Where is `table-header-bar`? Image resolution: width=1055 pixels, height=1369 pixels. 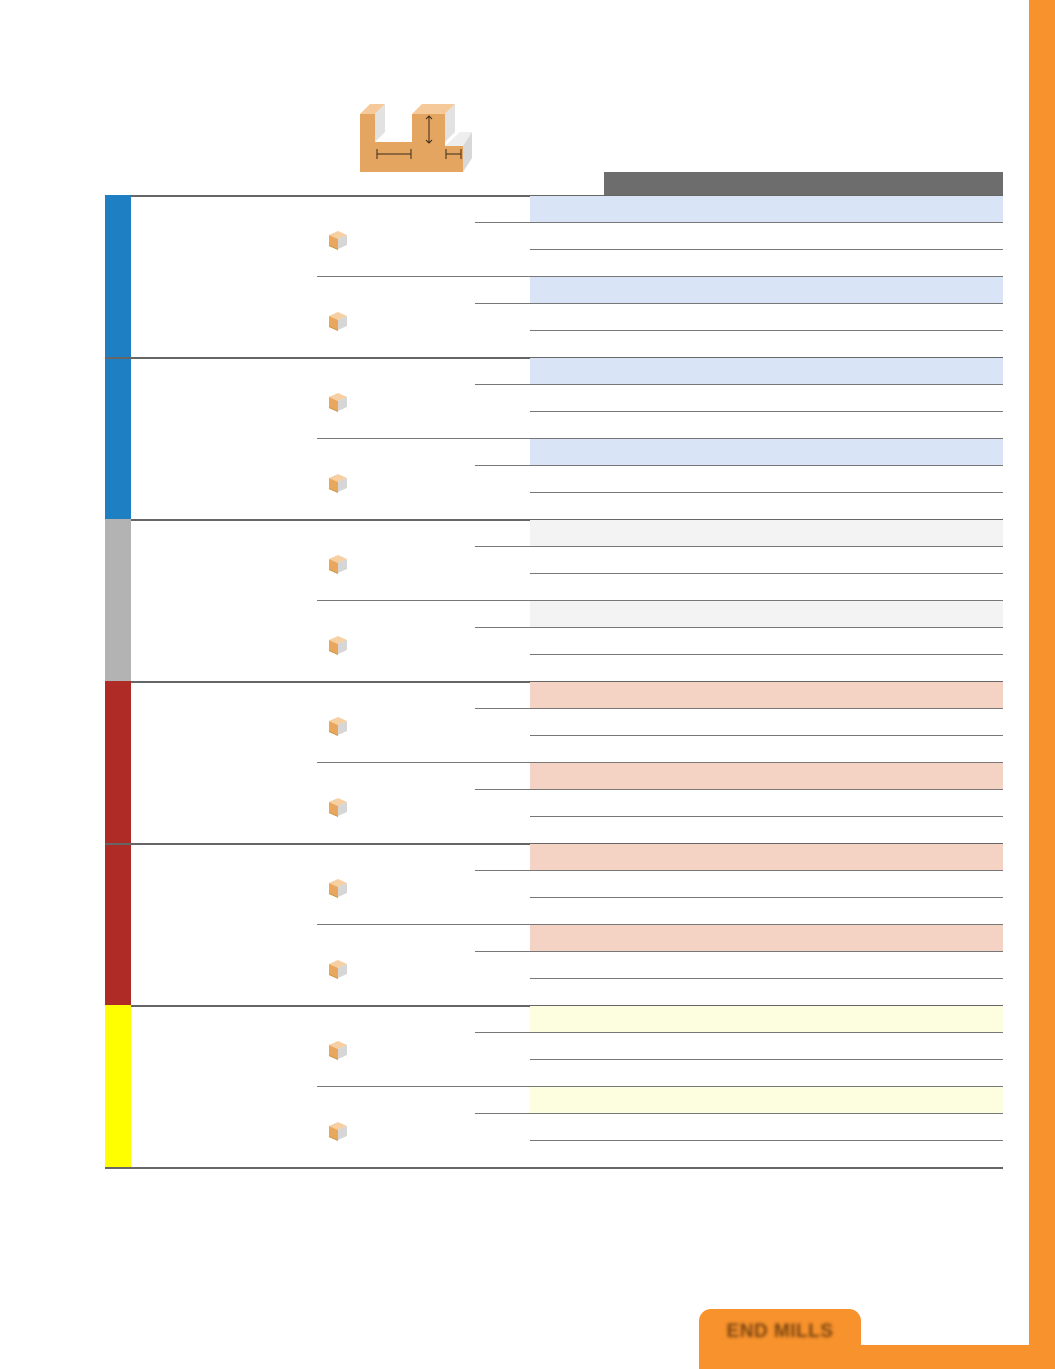 table-header-bar is located at coordinates (803, 184).